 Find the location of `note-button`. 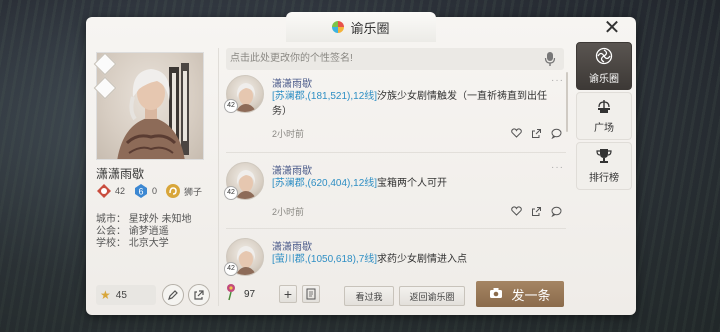

note-button is located at coordinates (311, 294).